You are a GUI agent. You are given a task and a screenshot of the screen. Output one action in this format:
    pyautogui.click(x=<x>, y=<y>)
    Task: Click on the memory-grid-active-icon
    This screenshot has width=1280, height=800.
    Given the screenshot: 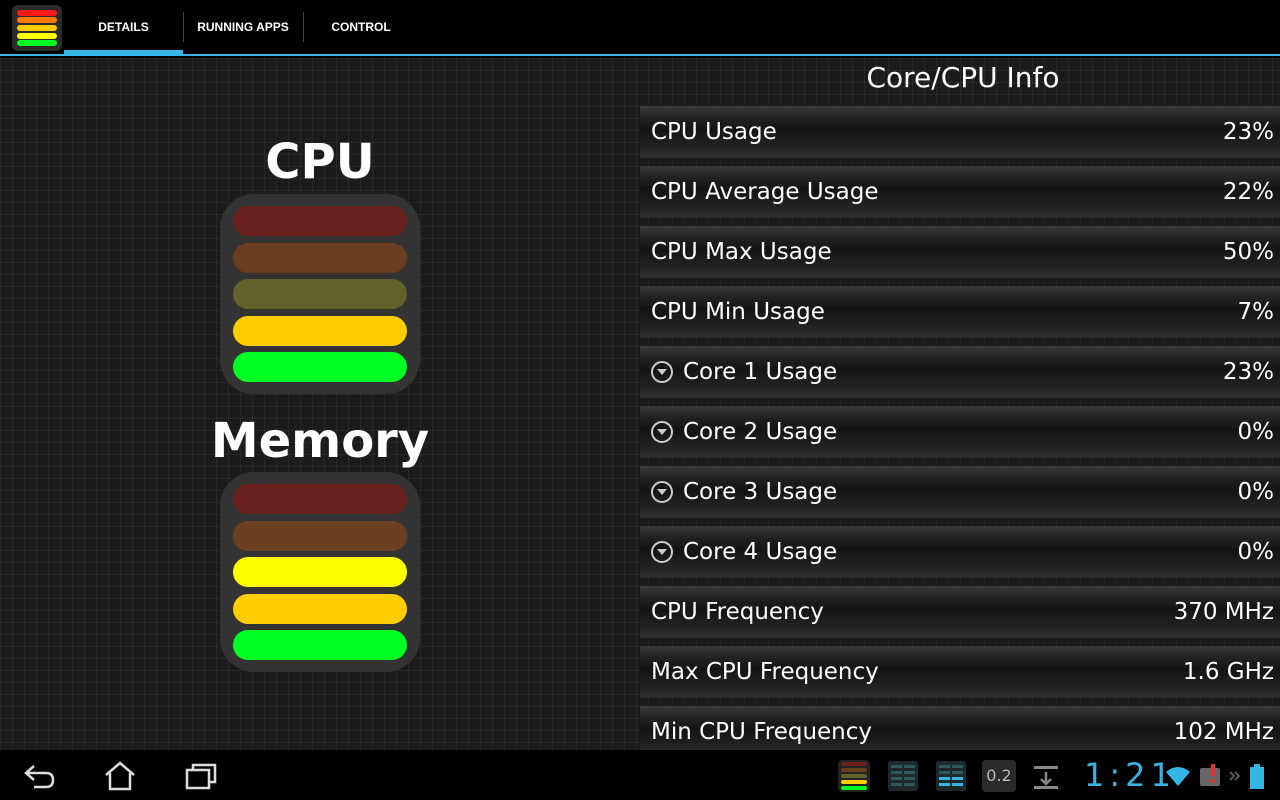 What is the action you would take?
    pyautogui.click(x=951, y=776)
    